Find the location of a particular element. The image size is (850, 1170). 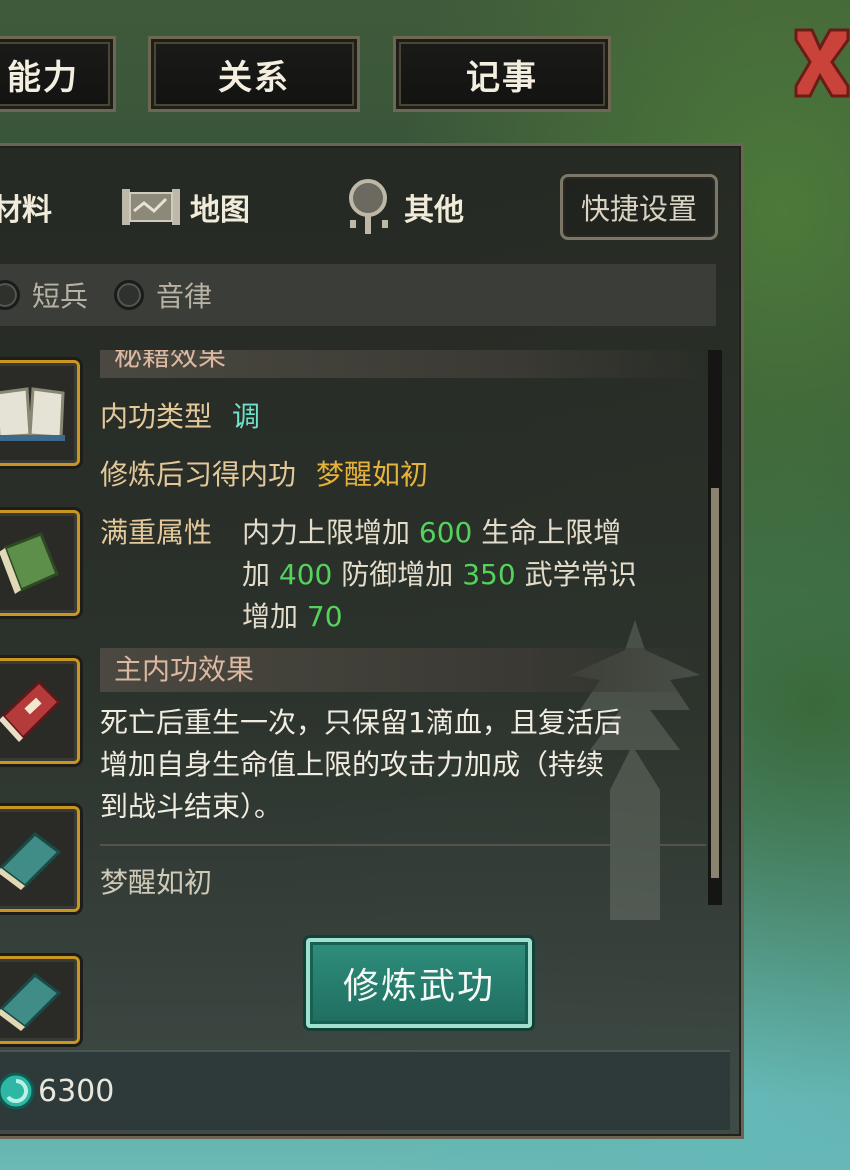

attr-value-1: 600 is located at coordinates (445, 532).